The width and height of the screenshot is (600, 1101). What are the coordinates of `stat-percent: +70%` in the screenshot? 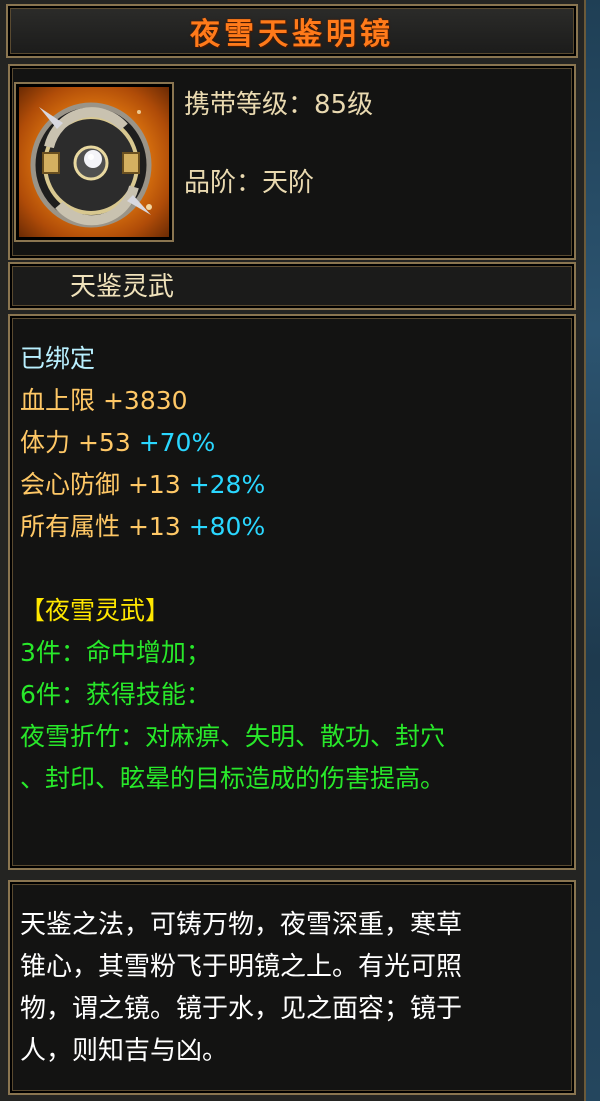 It's located at (177, 442).